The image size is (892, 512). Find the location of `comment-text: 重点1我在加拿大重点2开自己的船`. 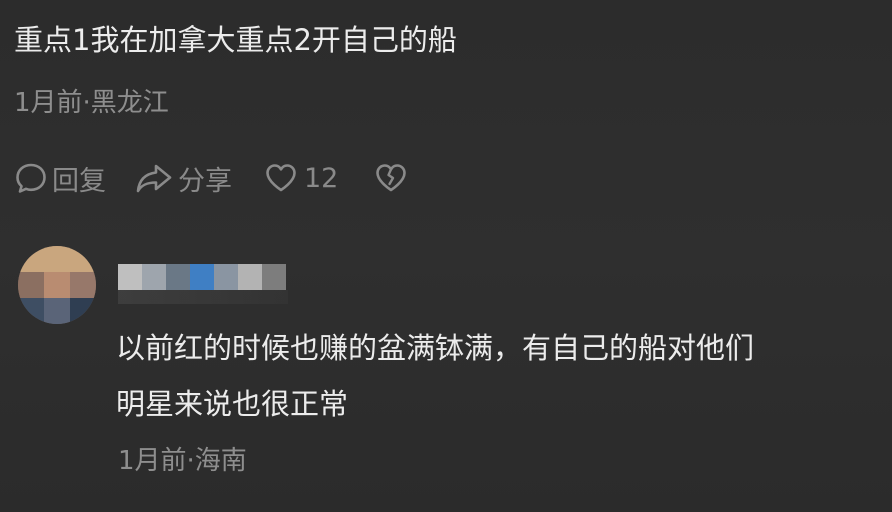

comment-text: 重点1我在加拿大重点2开自己的船 is located at coordinates (235, 40).